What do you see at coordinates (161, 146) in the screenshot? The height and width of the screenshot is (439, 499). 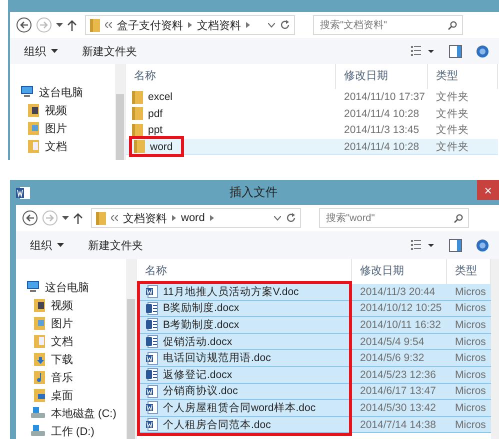 I see `file-name: word` at bounding box center [161, 146].